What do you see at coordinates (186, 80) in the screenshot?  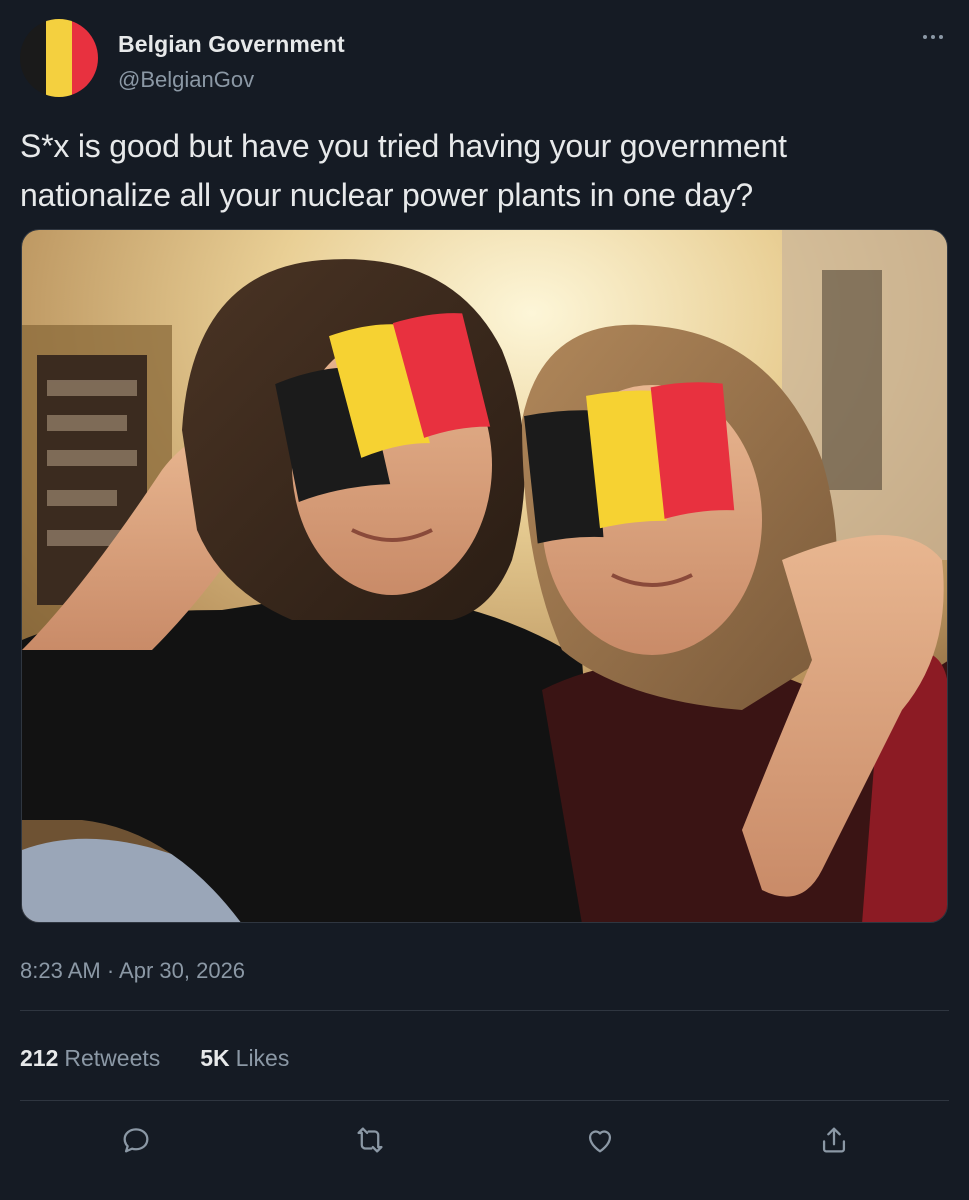 I see `author-handle: @BelgianGov` at bounding box center [186, 80].